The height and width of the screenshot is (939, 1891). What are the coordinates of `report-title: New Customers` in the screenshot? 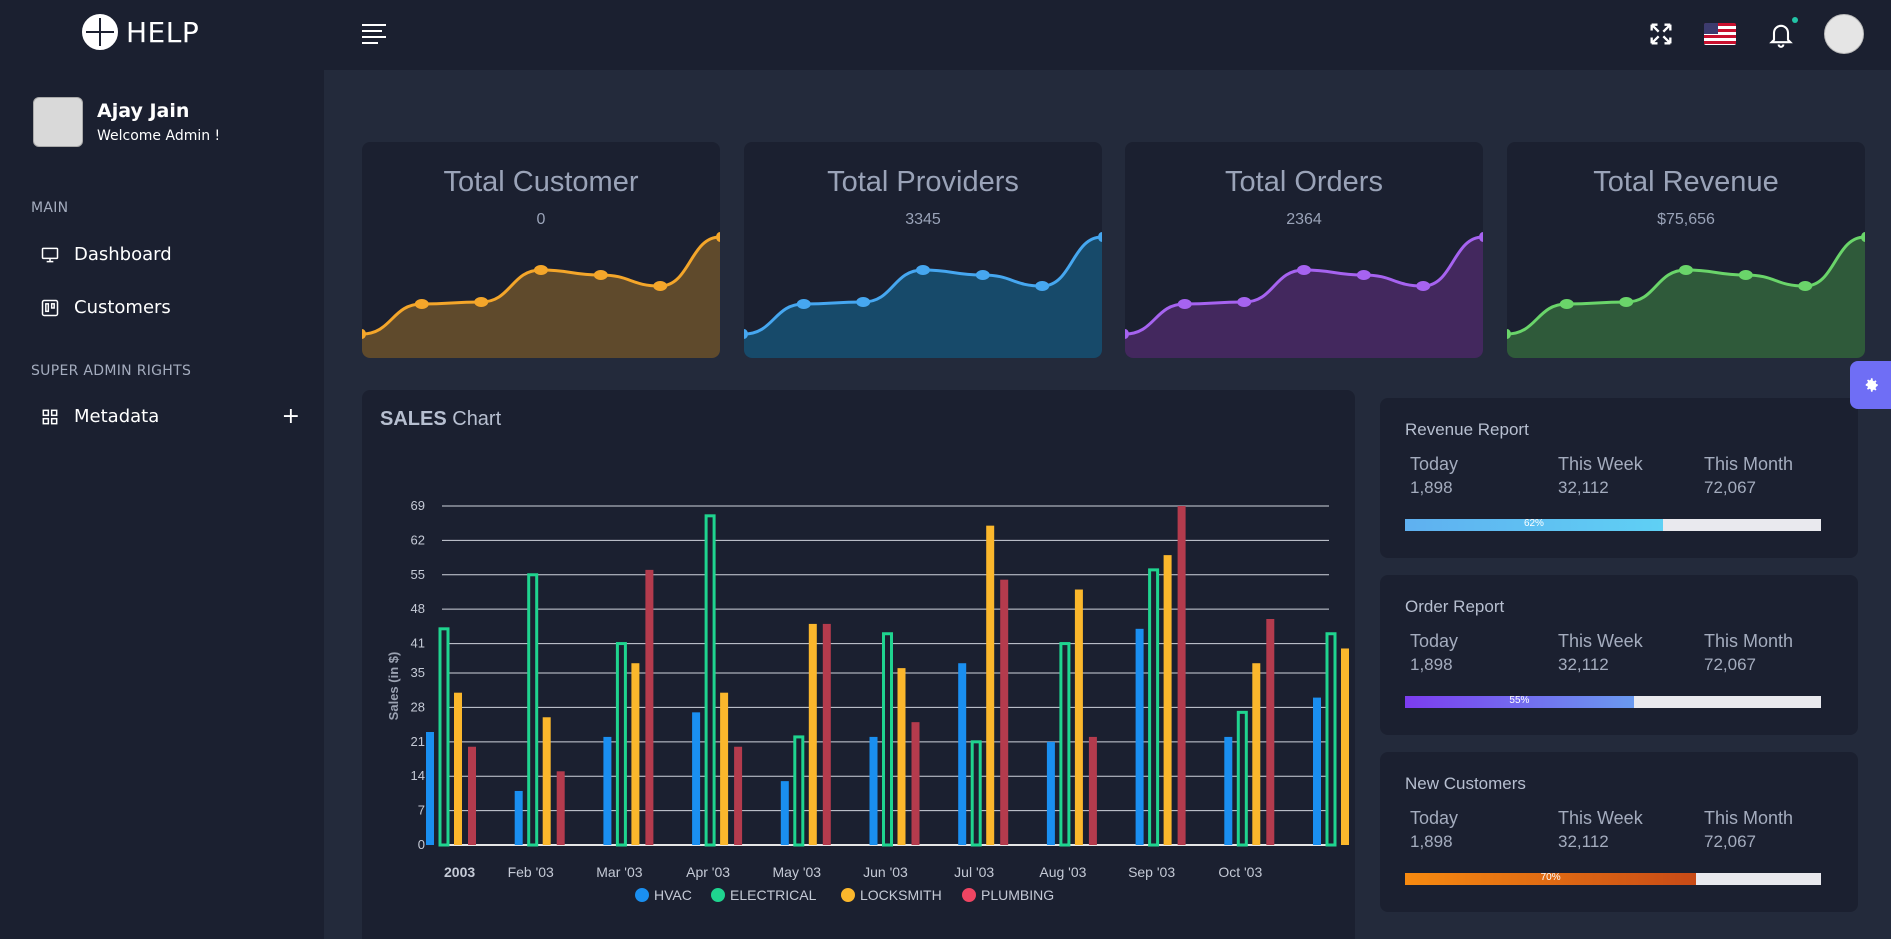 It's located at (1465, 783).